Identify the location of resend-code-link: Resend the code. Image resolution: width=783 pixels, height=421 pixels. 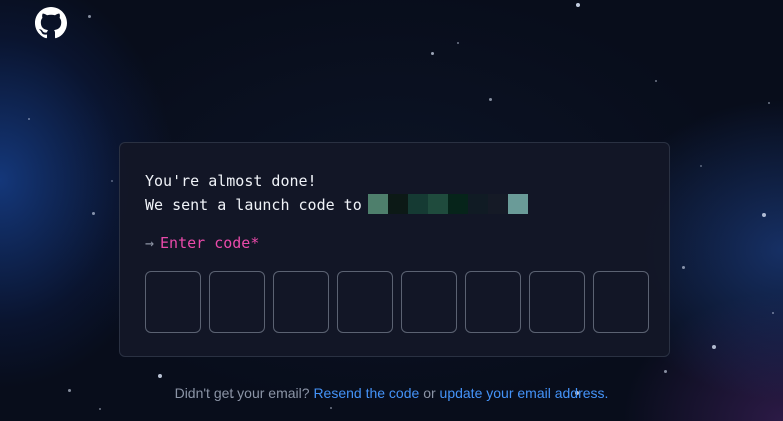
(366, 393).